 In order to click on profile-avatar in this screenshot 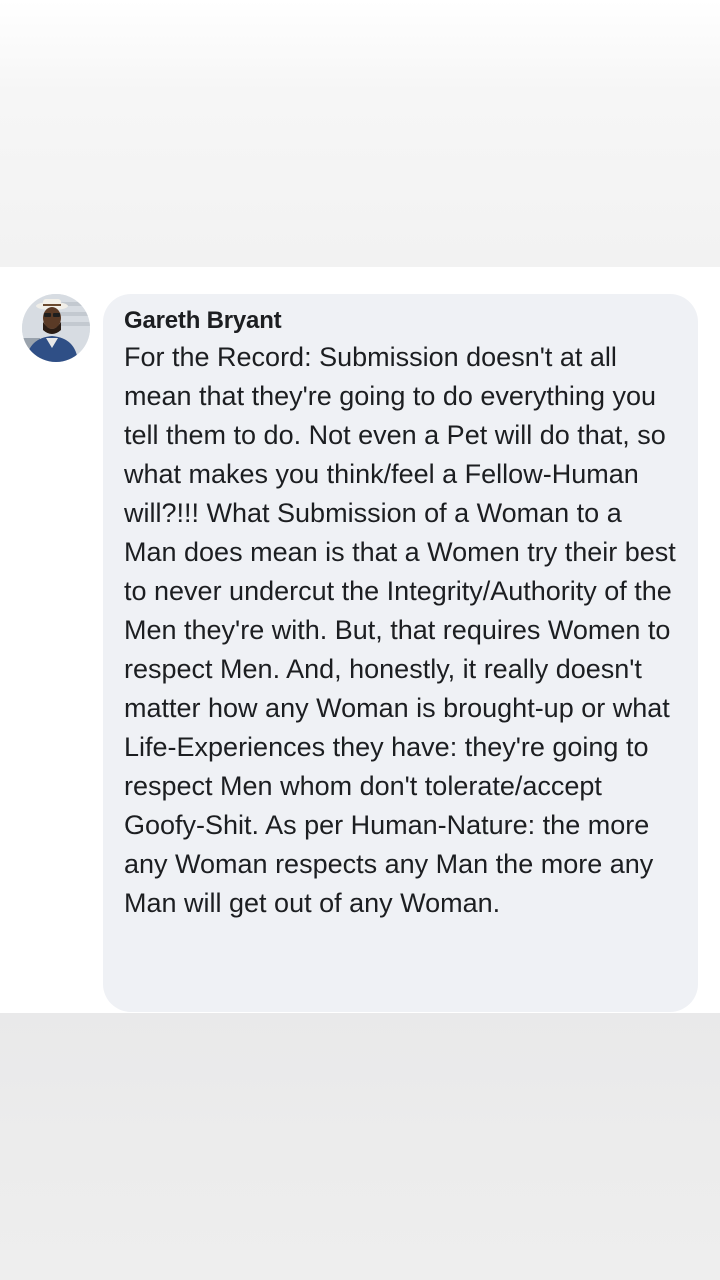, I will do `click(56, 328)`.